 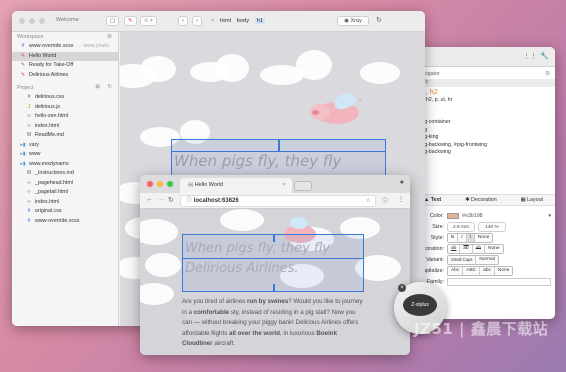 I want to click on tab-hello-world: ▤ Hello World ×, so click(x=236, y=185).